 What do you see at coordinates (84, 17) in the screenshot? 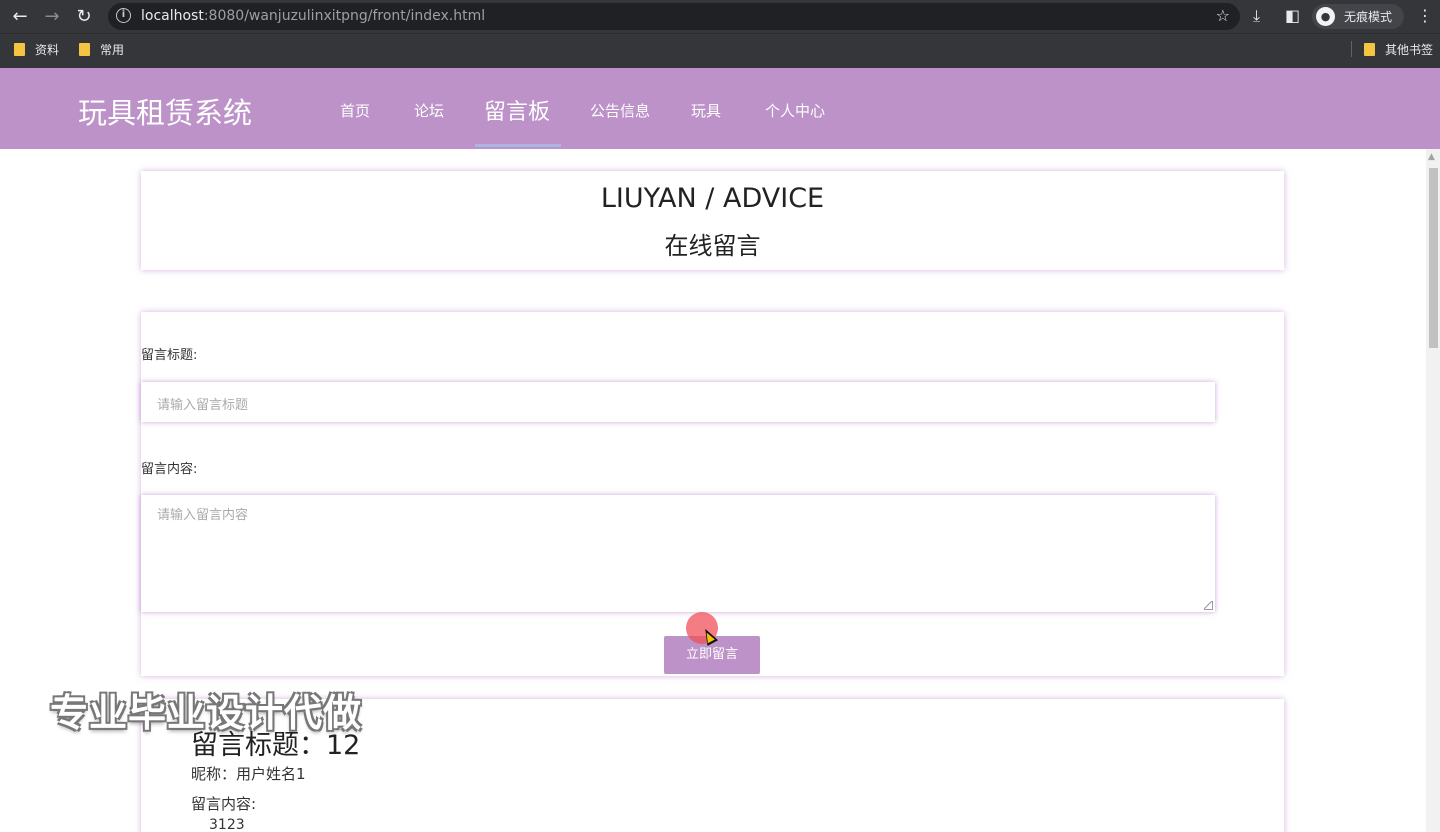
I see `reload-icon: ↻` at bounding box center [84, 17].